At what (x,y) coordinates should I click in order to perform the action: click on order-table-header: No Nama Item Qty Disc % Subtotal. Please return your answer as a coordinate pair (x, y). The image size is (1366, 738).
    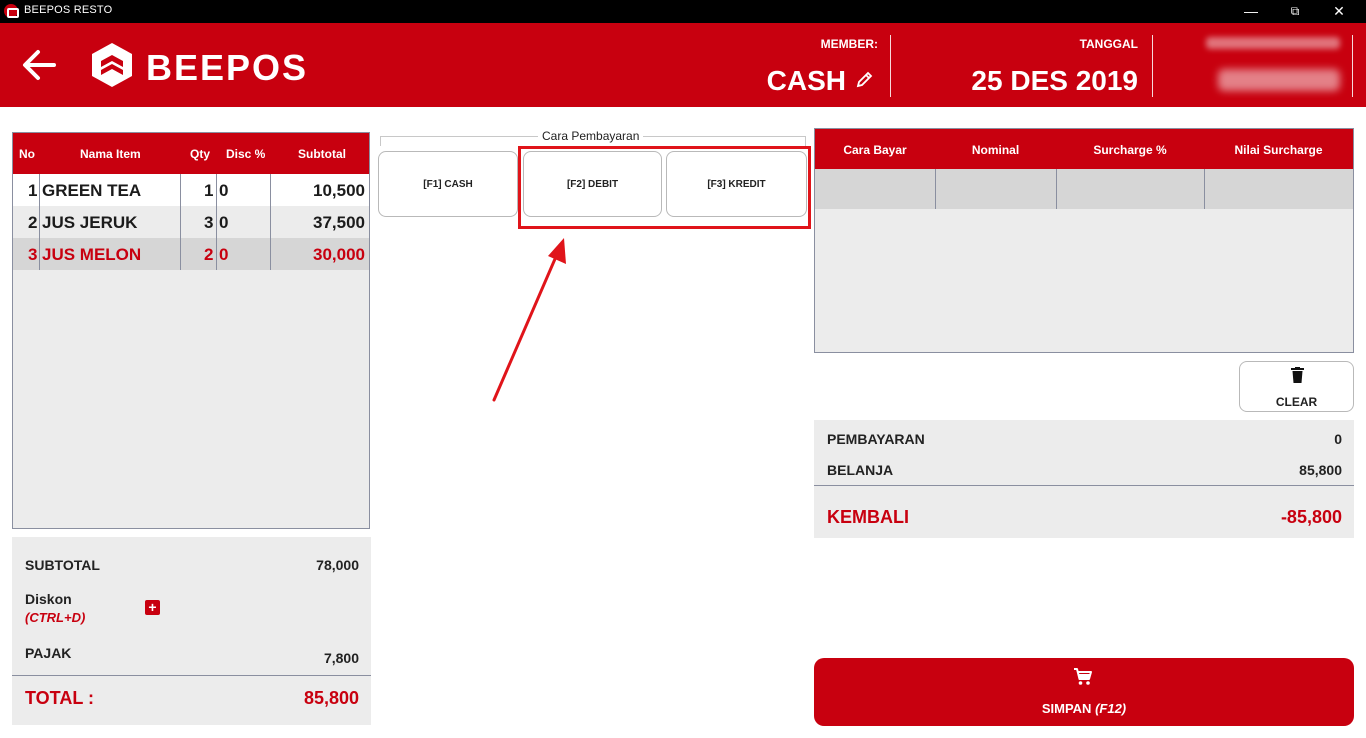
    Looking at the image, I should click on (191, 153).